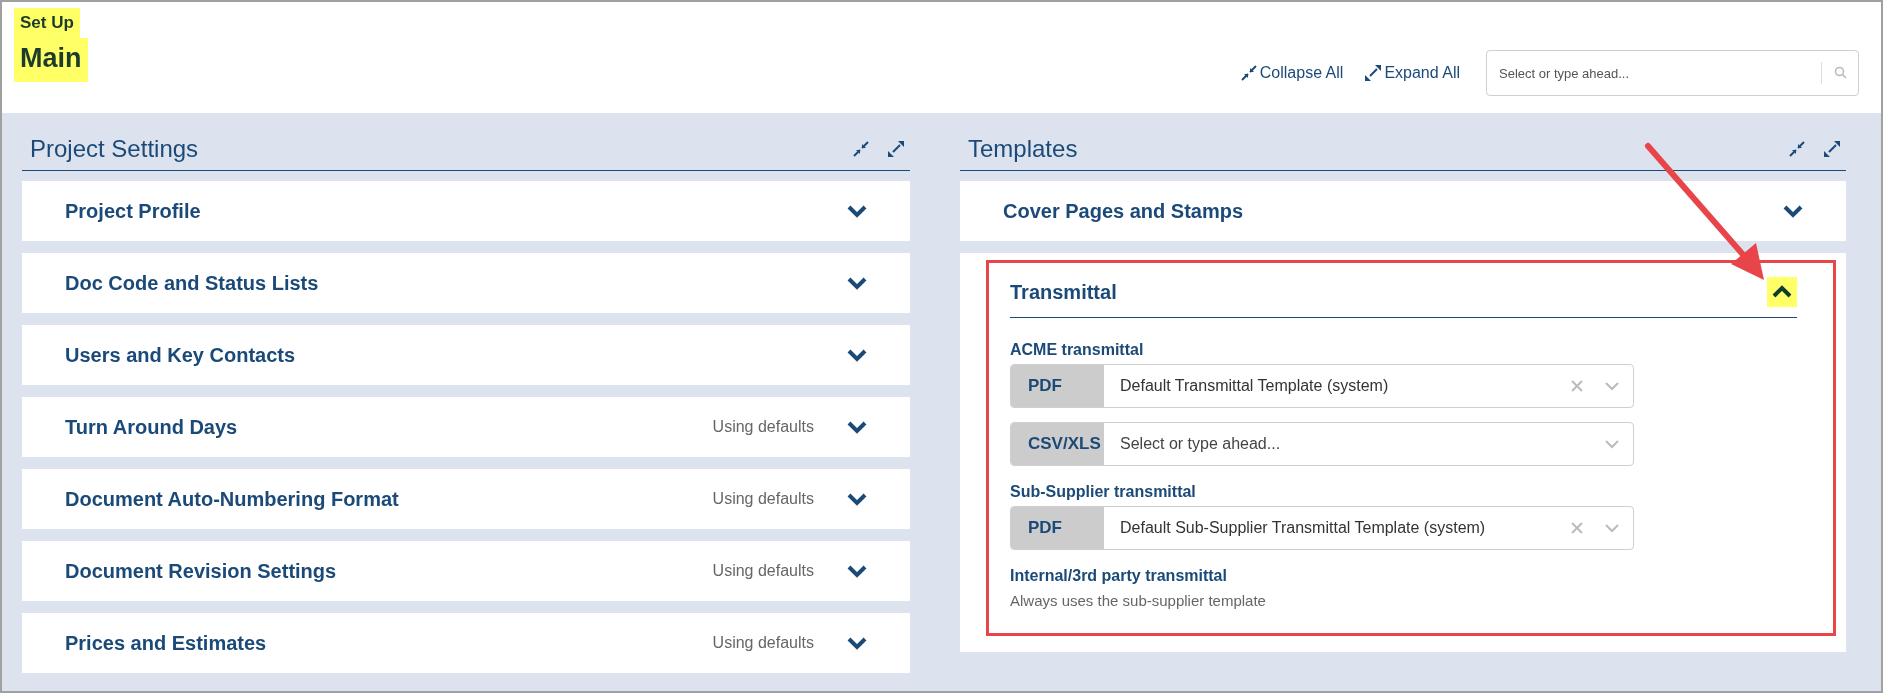  What do you see at coordinates (181, 355) in the screenshot?
I see `section-title: Users and Key Contacts` at bounding box center [181, 355].